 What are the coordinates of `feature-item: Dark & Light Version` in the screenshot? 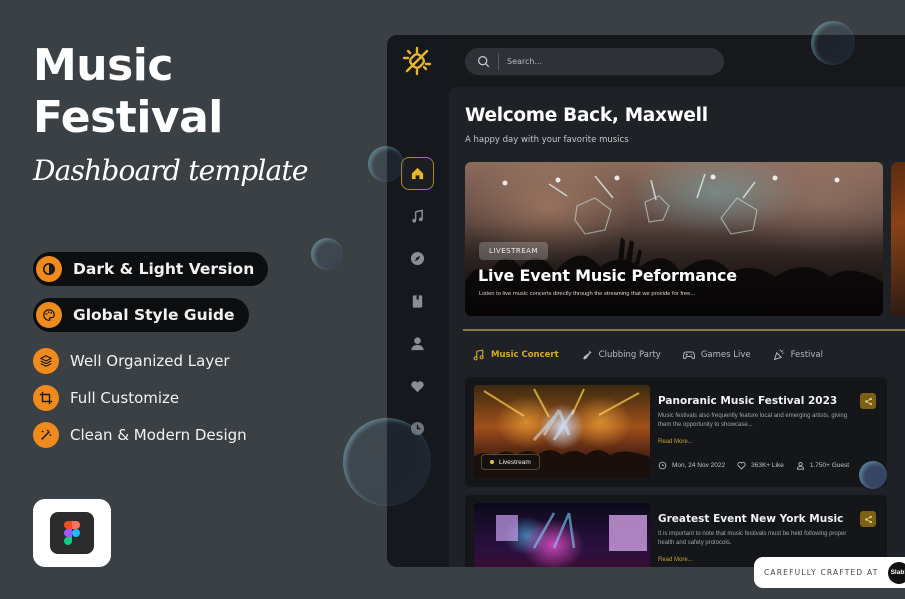 It's located at (151, 269).